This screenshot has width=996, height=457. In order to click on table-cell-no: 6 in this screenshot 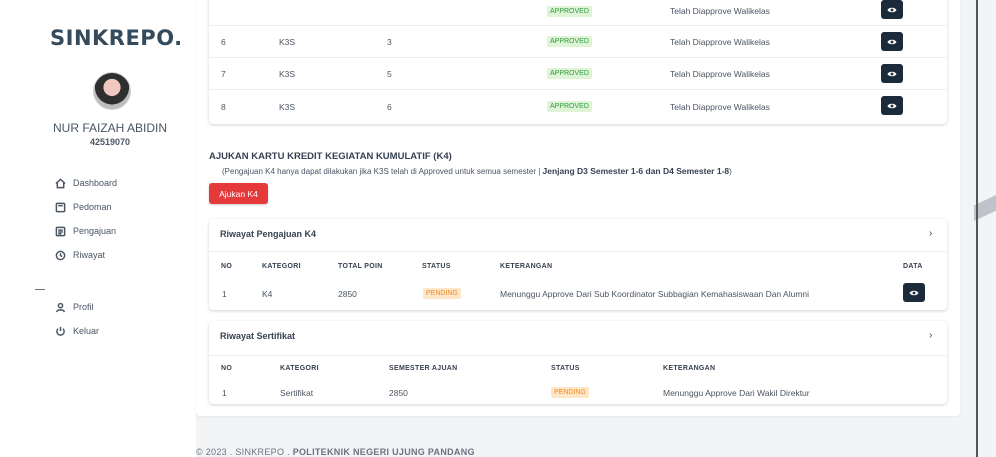, I will do `click(223, 42)`.